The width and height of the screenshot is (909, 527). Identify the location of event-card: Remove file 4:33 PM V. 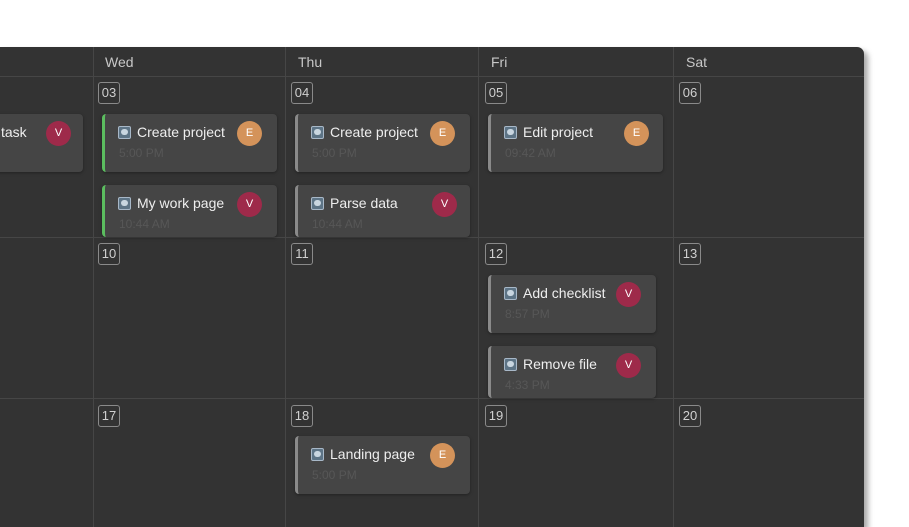
(572, 372).